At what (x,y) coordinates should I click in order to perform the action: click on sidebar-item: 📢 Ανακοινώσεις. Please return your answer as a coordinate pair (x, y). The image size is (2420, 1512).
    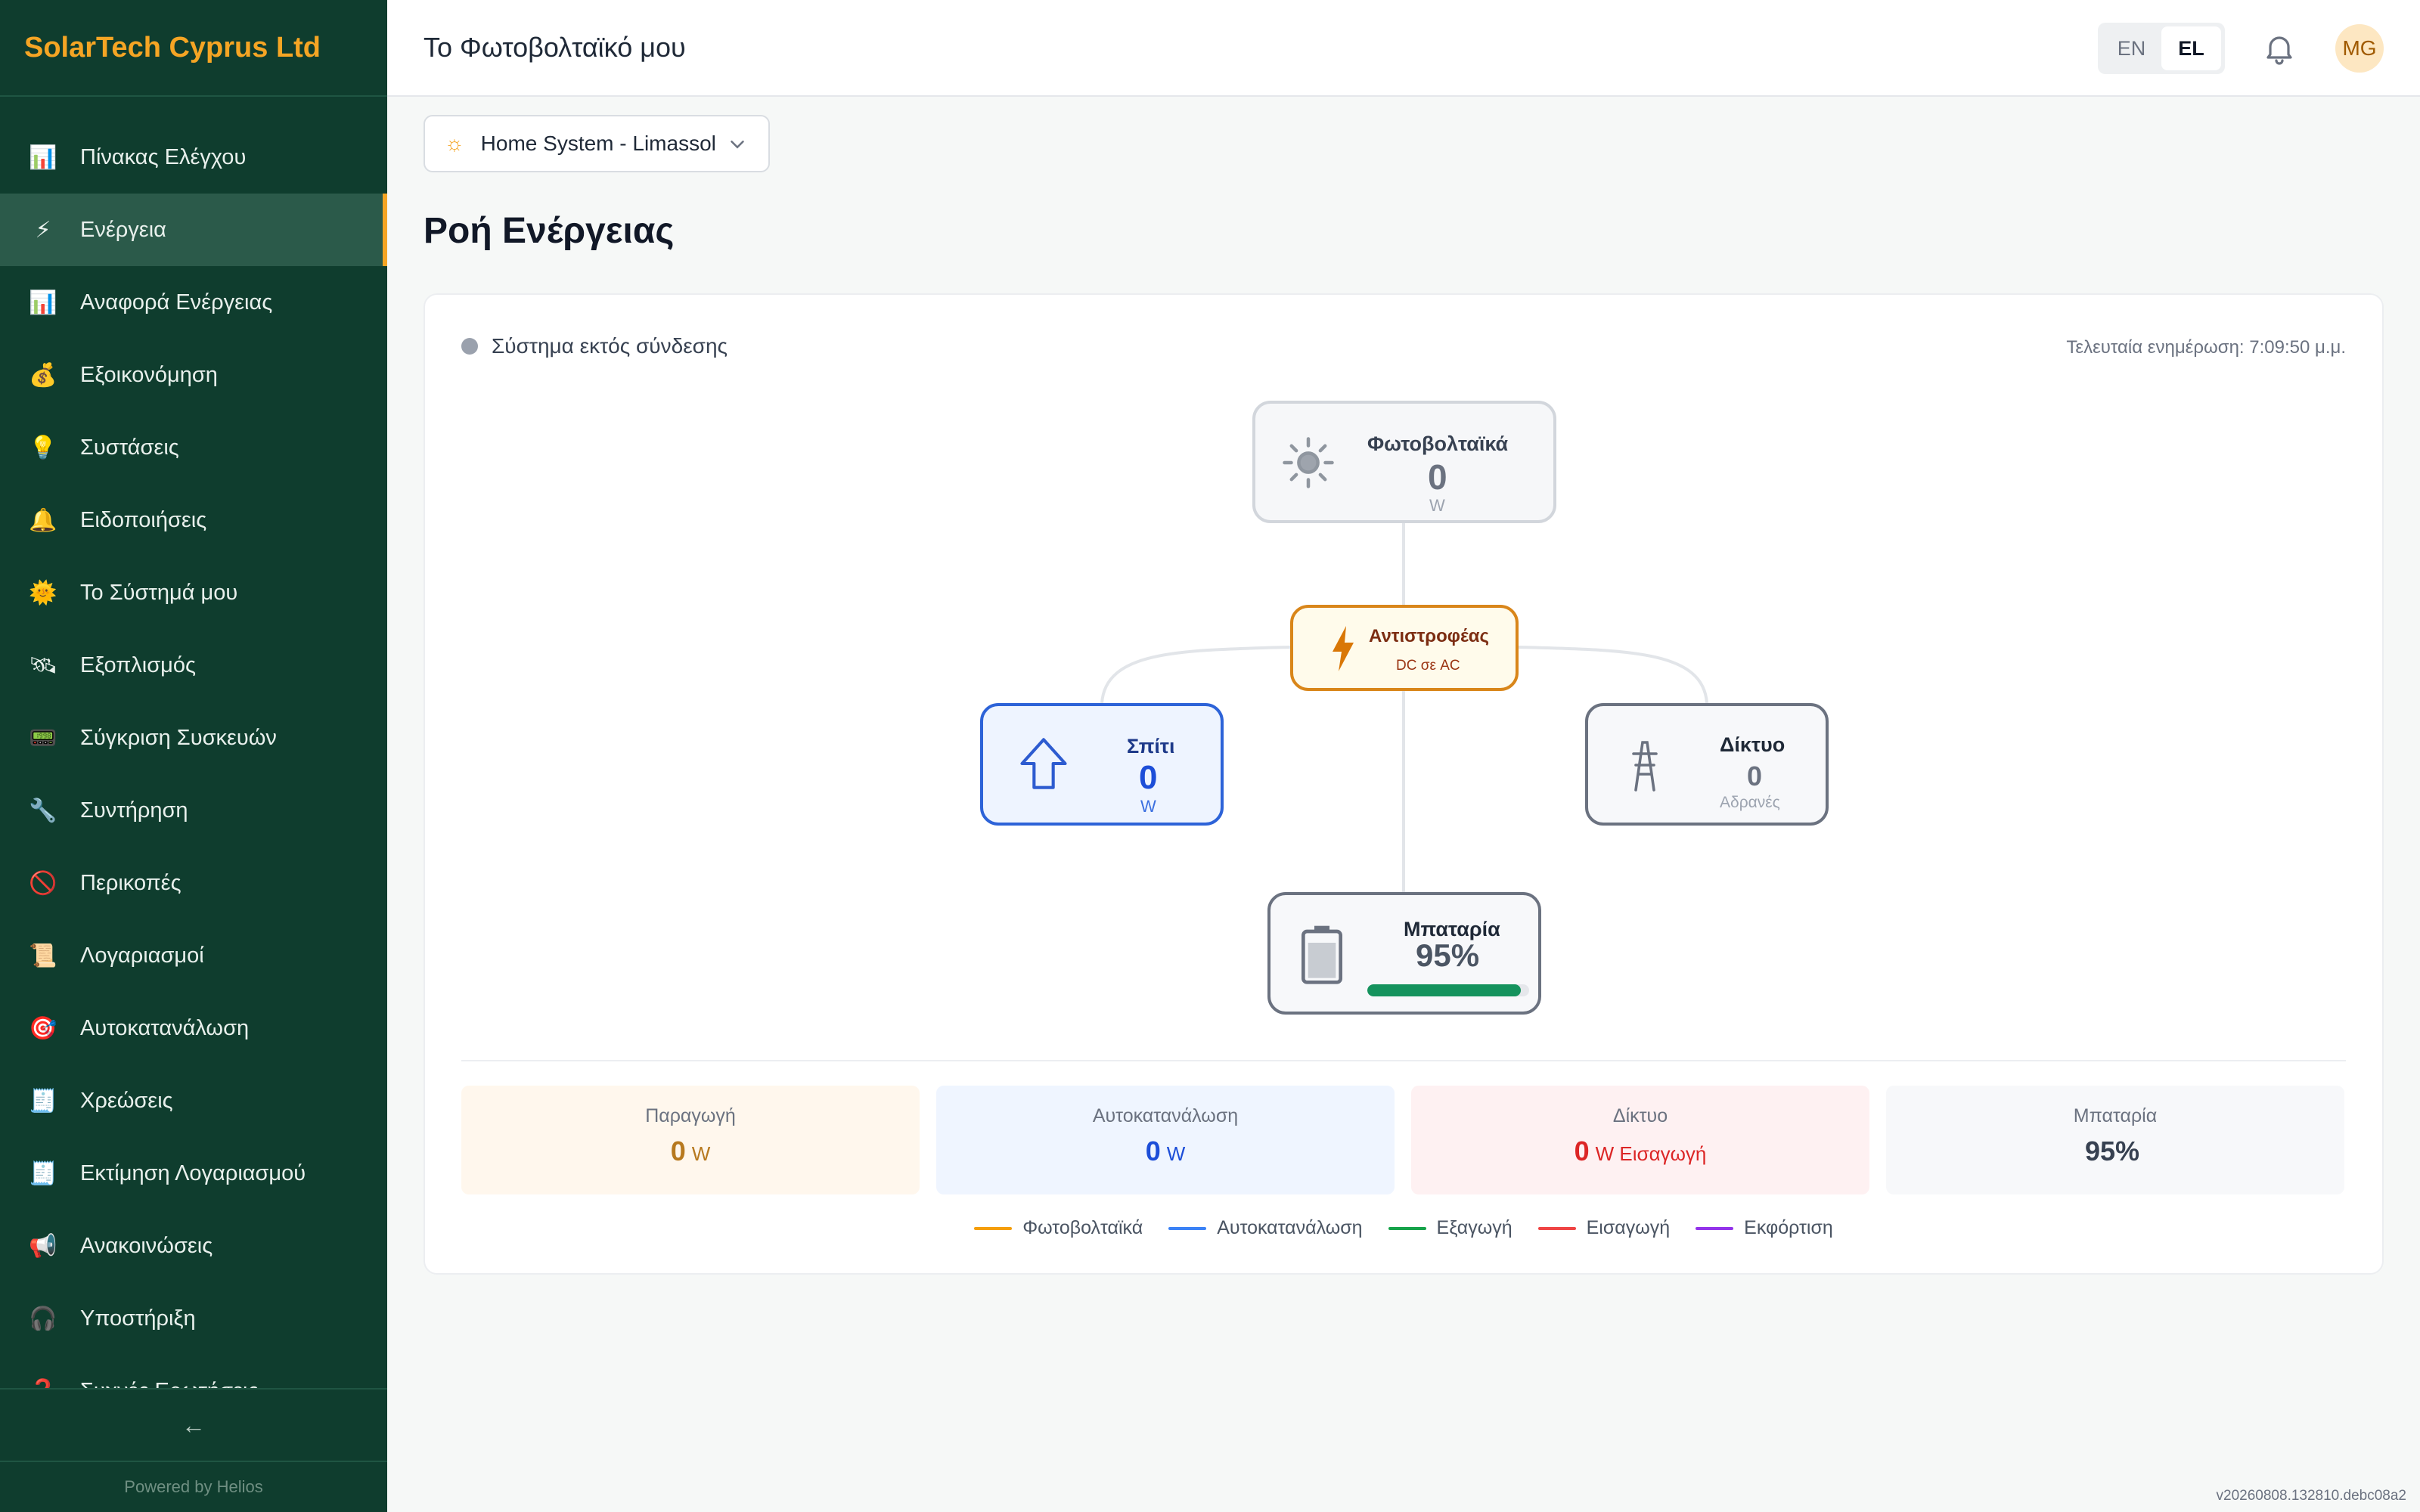
    Looking at the image, I should click on (193, 1246).